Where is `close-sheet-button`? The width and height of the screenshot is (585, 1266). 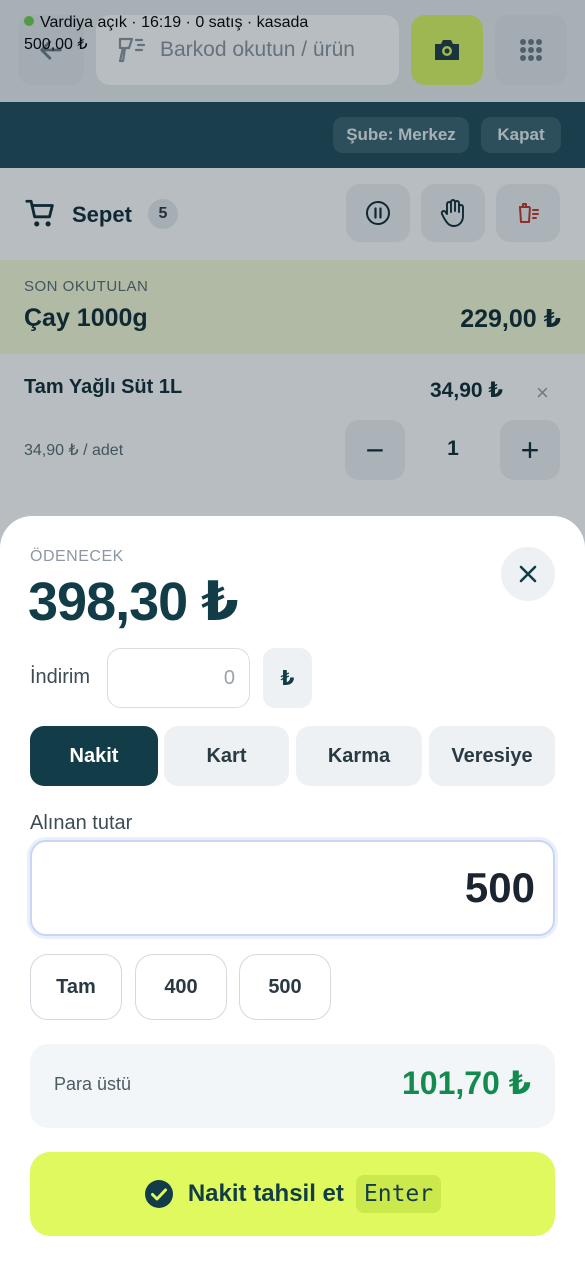
close-sheet-button is located at coordinates (528, 574).